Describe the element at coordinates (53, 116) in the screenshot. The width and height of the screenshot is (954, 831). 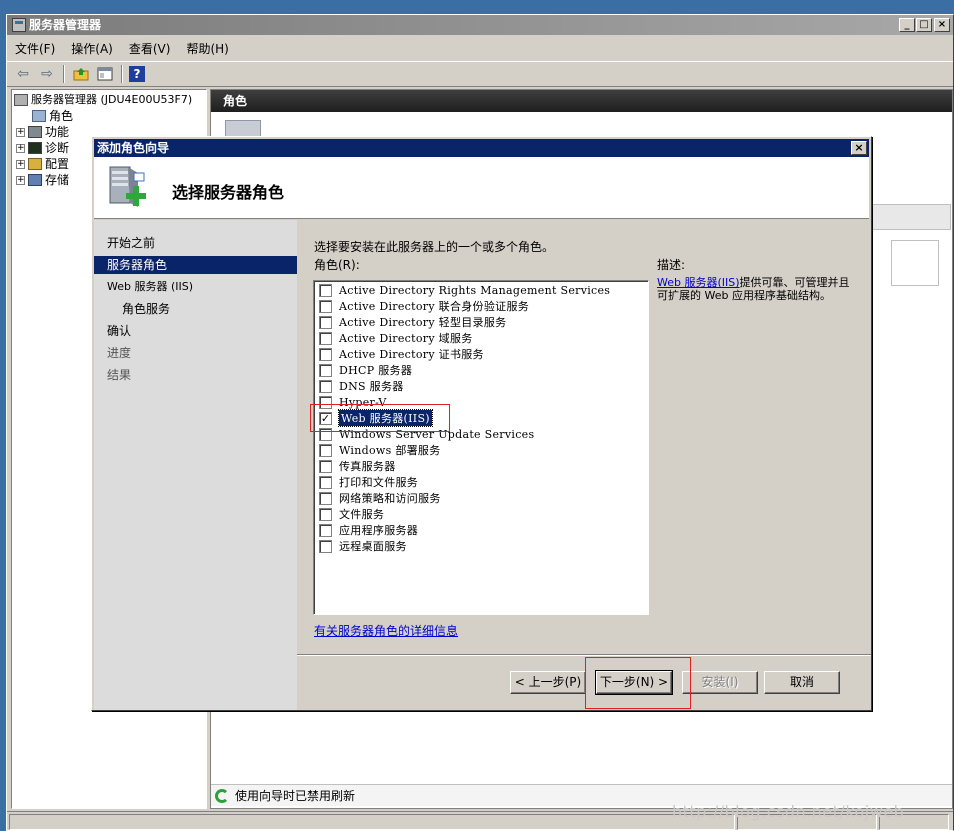
I see `tree-item-roles: 角色` at that location.